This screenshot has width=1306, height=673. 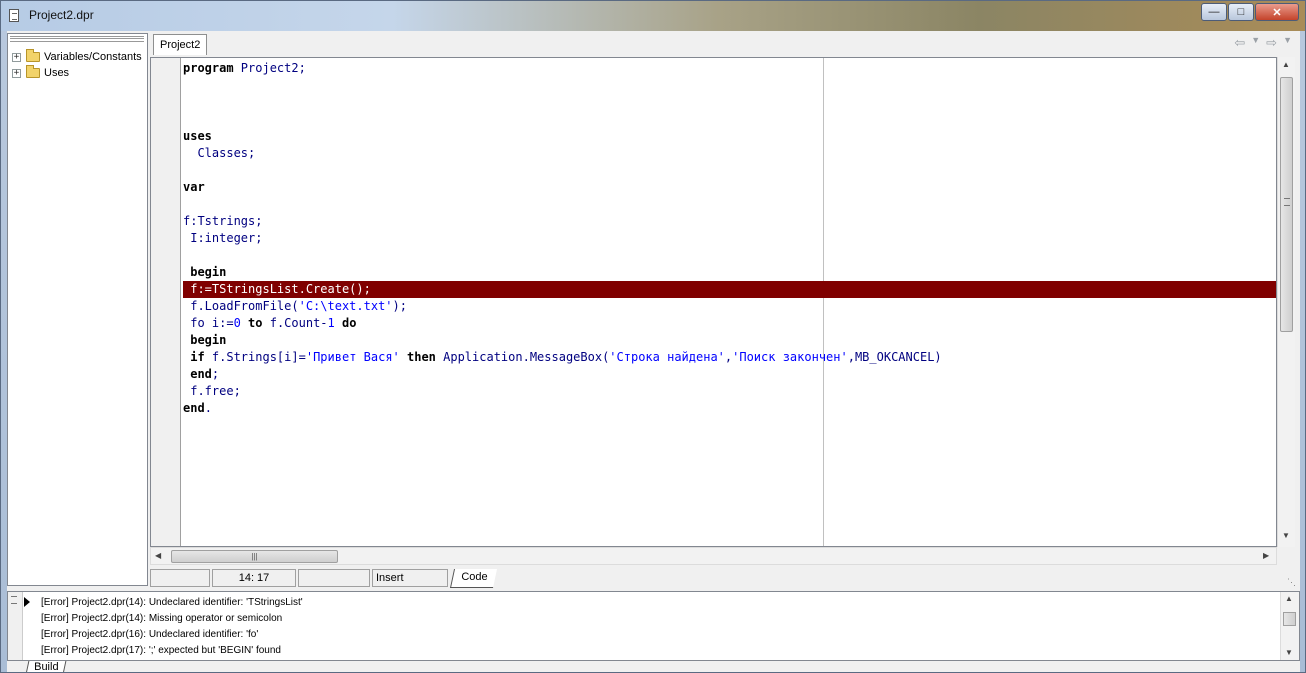 What do you see at coordinates (277, 289) in the screenshot?
I see `code-token: f:=TStringsList.Create();` at bounding box center [277, 289].